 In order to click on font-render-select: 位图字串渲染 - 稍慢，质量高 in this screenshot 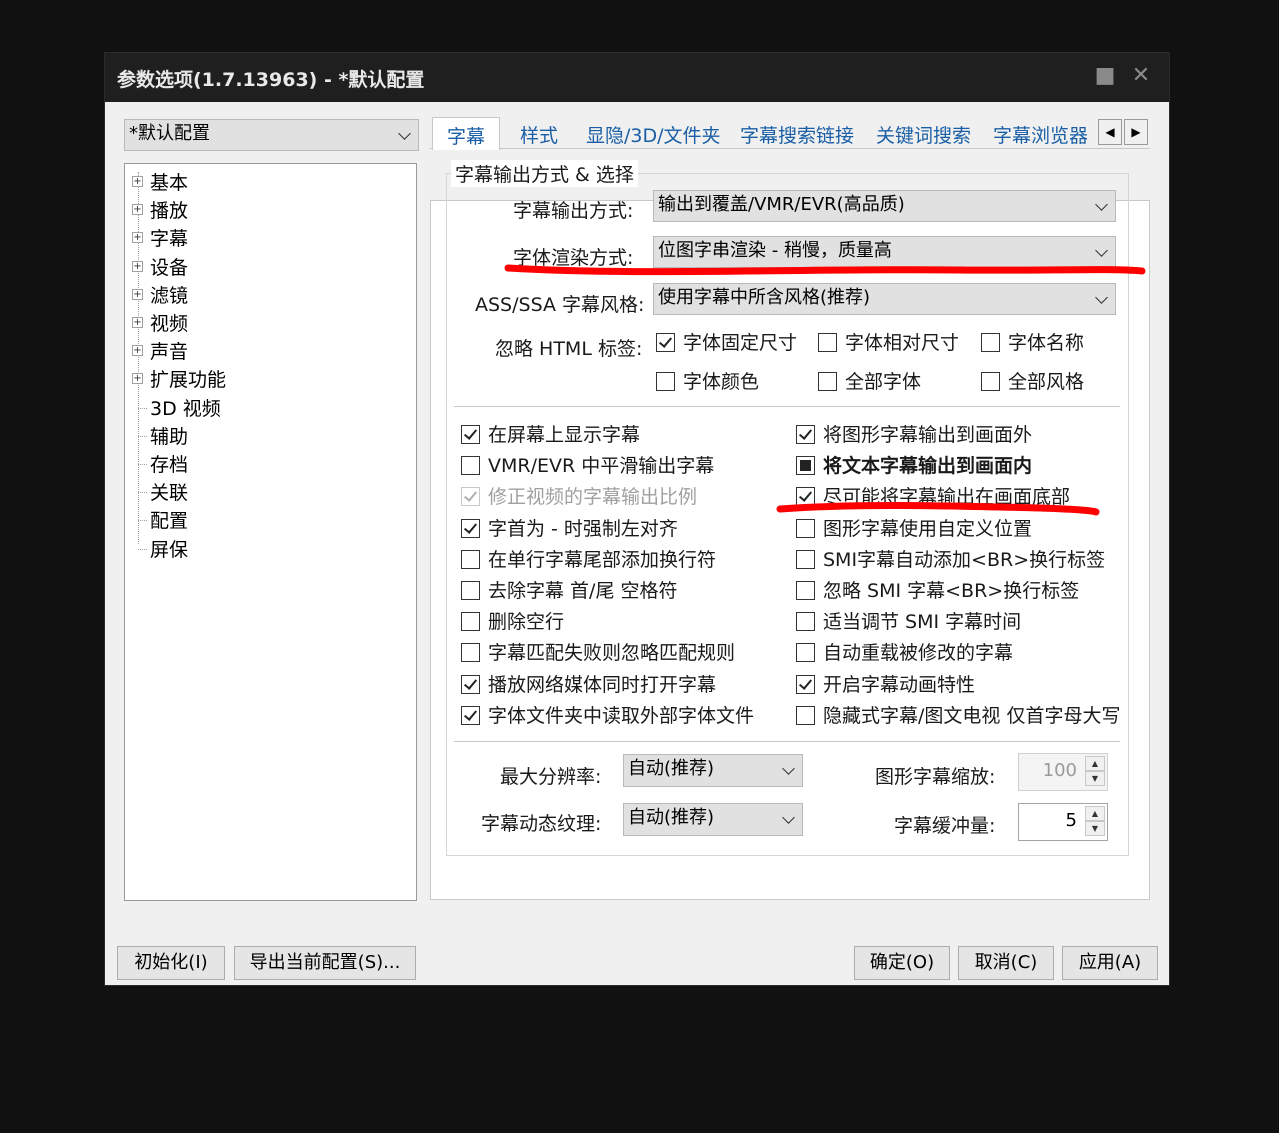, I will do `click(884, 252)`.